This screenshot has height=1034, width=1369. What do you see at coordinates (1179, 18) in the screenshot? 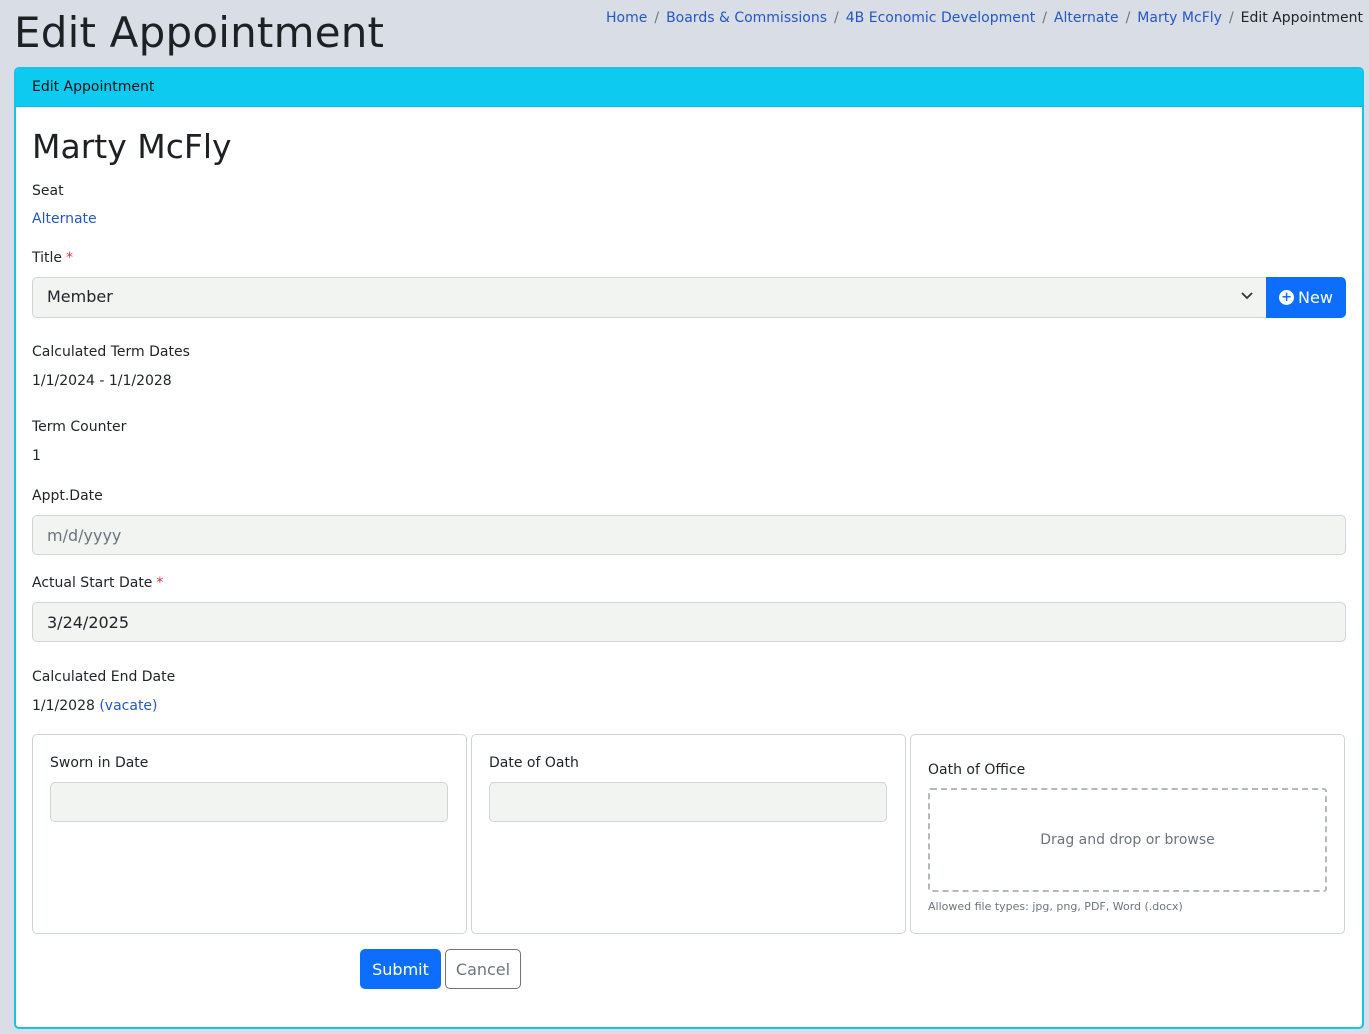
I see `breadcrumb-person: Marty McFly` at bounding box center [1179, 18].